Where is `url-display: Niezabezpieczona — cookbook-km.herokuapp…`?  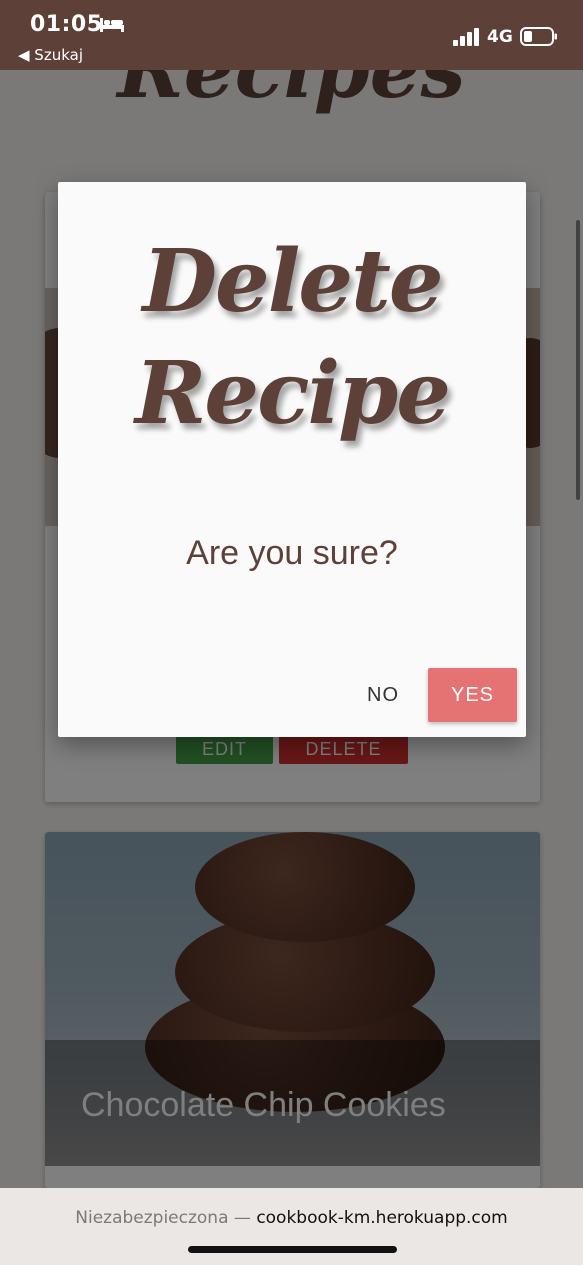 url-display: Niezabezpieczona — cookbook-km.herokuapp… is located at coordinates (291, 1218).